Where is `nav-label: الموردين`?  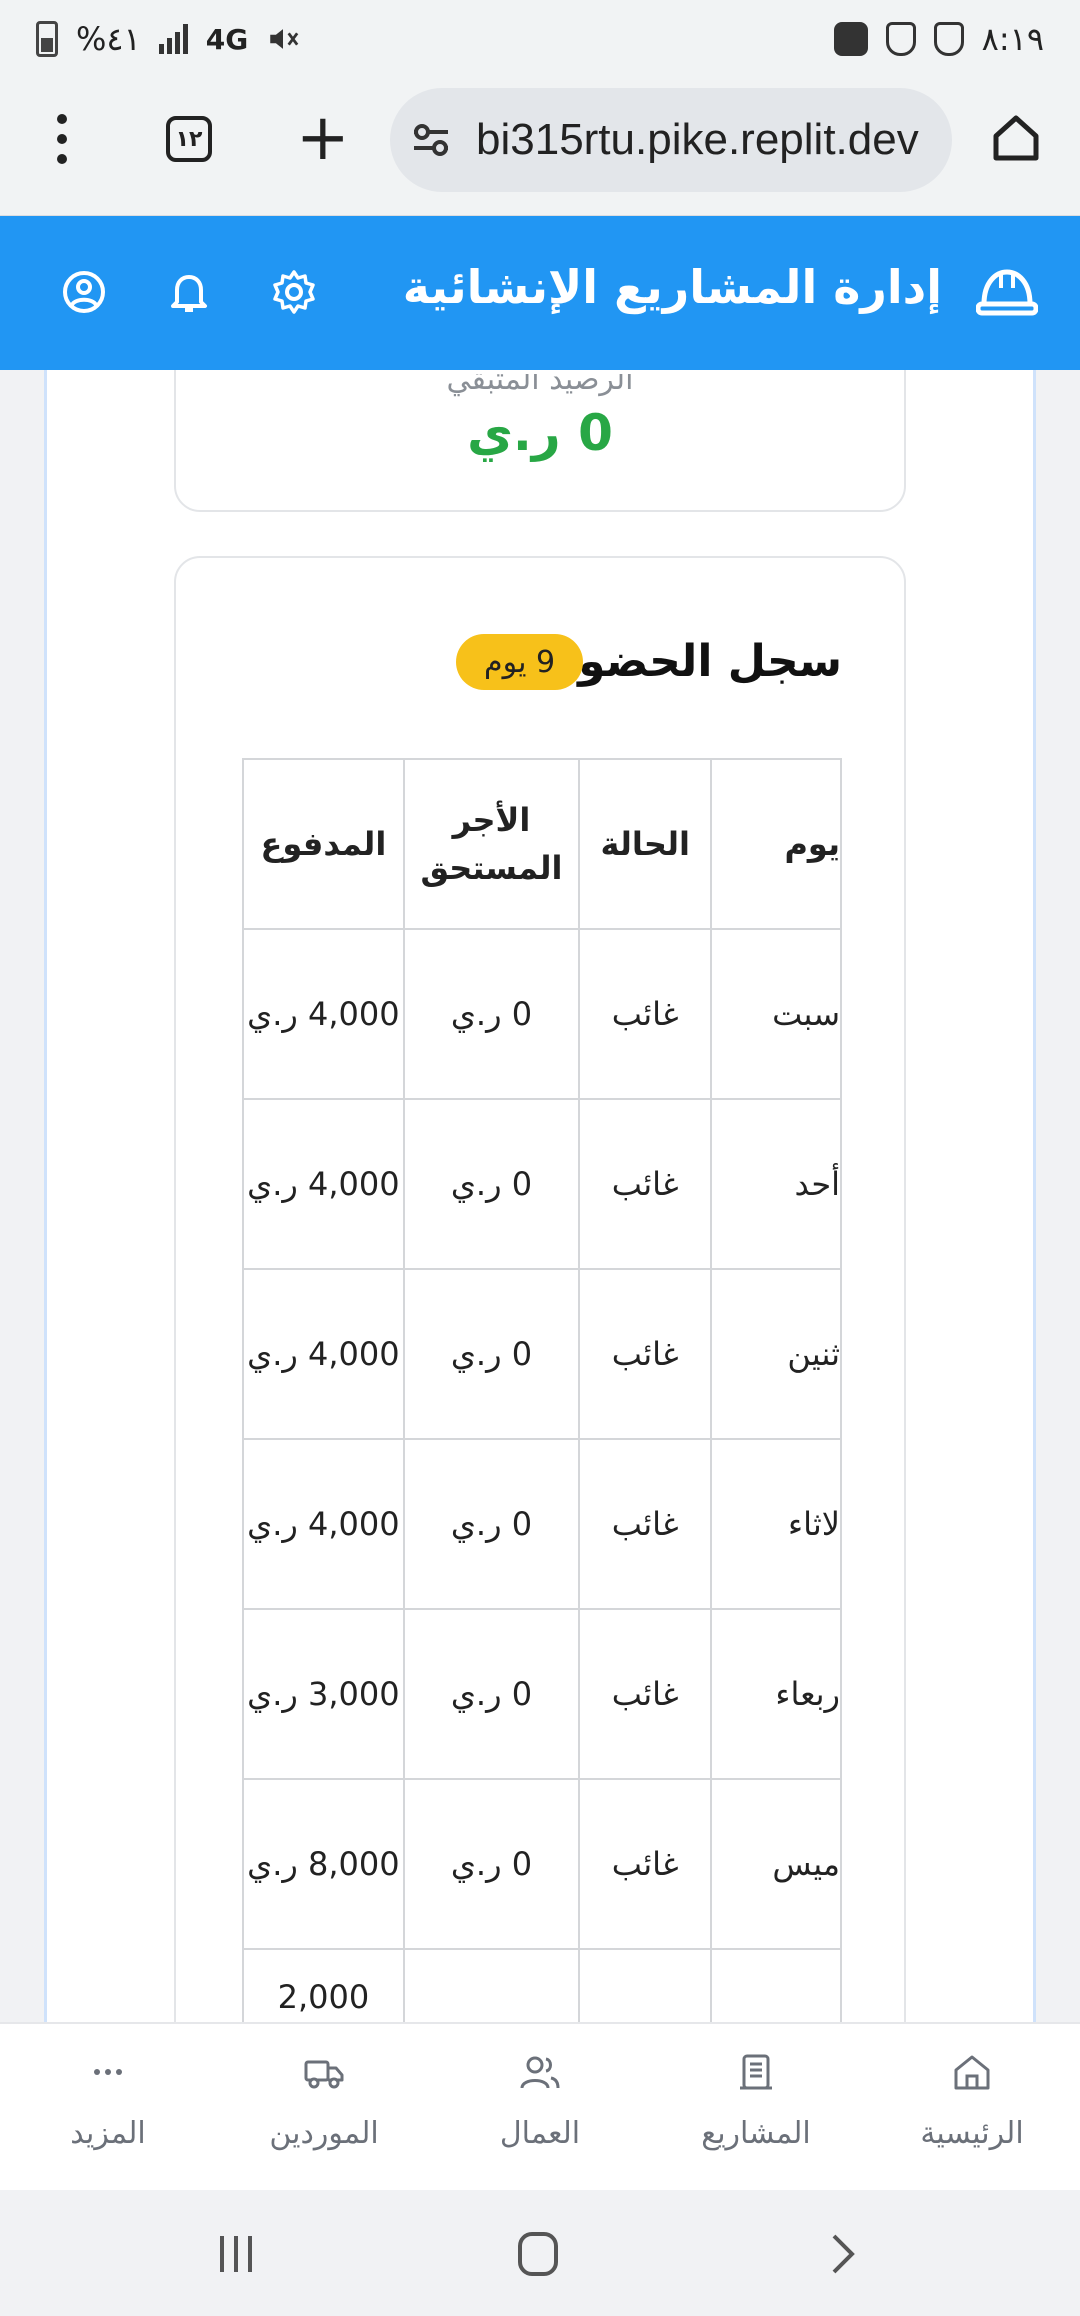
nav-label: الموردين is located at coordinates (324, 2133).